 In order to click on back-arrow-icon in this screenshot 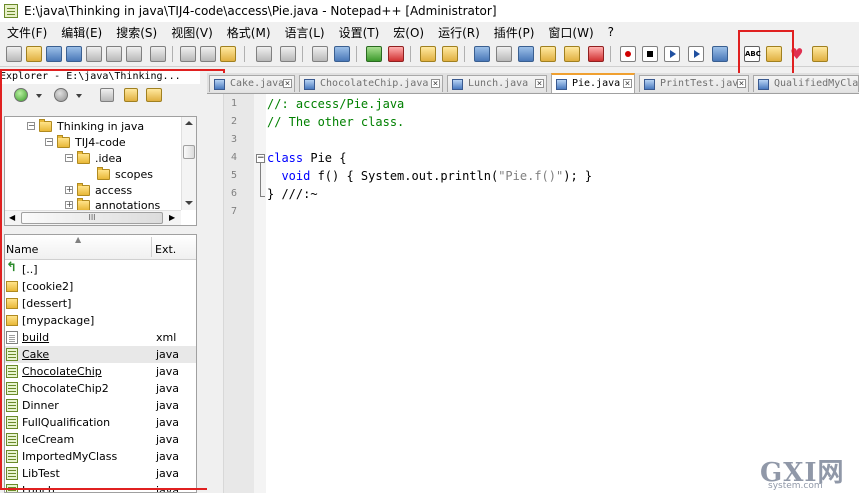, I will do `click(21, 95)`.